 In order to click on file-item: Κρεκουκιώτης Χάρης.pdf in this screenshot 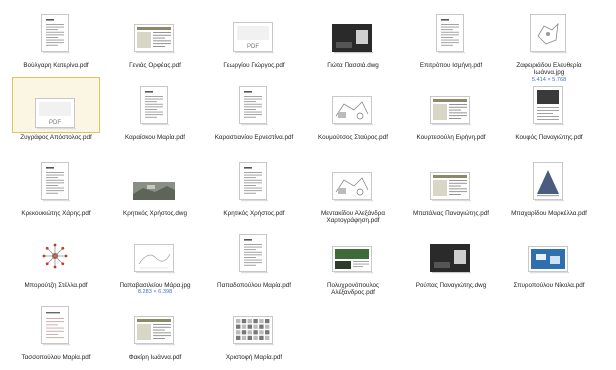, I will do `click(56, 185)`.